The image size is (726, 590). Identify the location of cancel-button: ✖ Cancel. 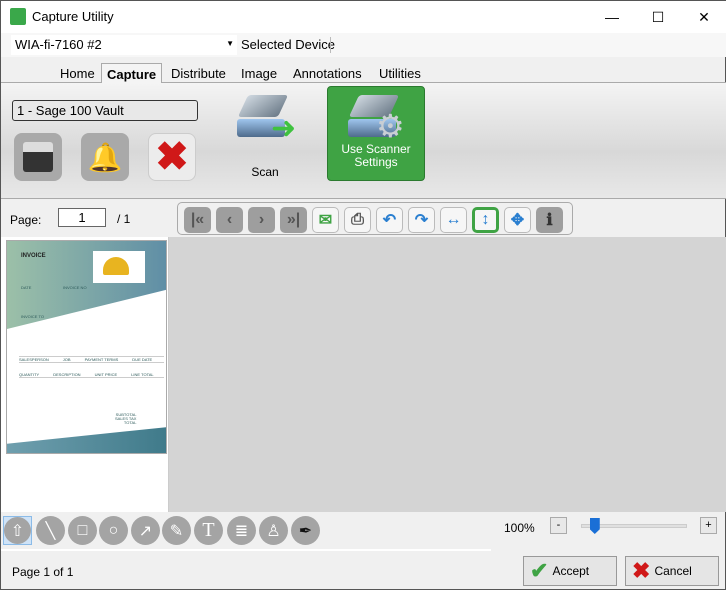
(672, 571).